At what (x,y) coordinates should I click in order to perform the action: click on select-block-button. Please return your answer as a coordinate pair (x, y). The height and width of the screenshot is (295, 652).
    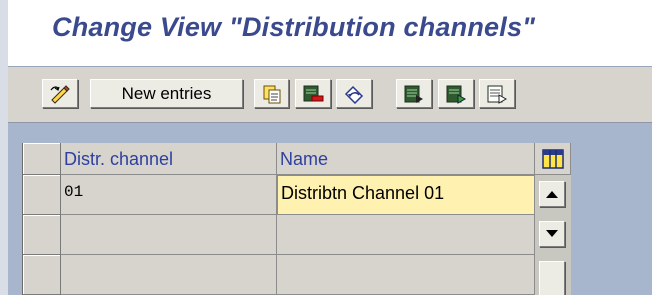
    Looking at the image, I should click on (456, 93).